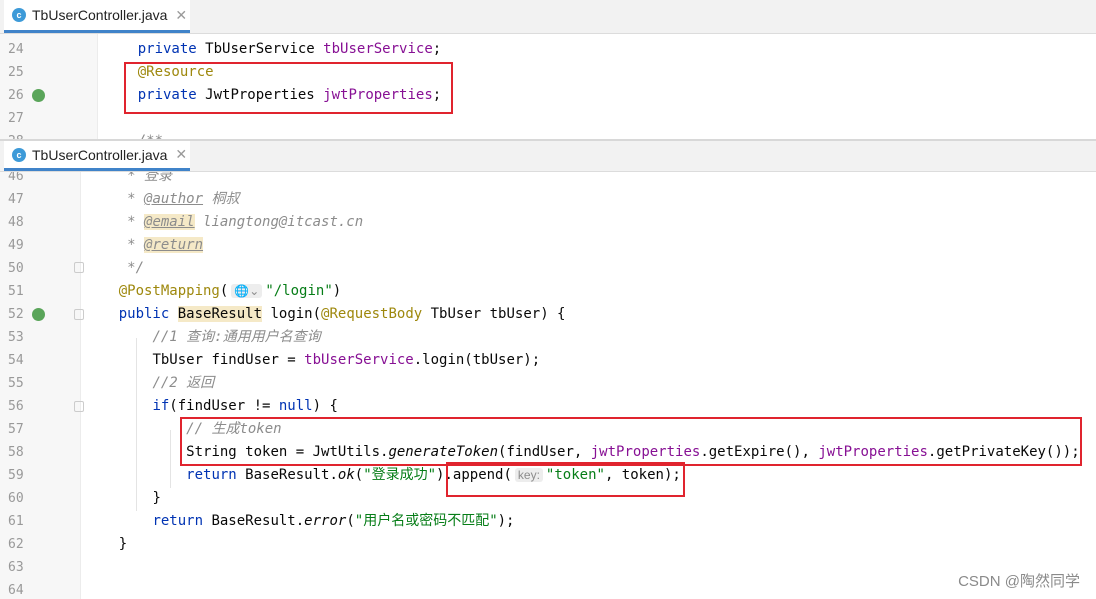 The image size is (1096, 599). I want to click on code-token: ;, so click(437, 49).